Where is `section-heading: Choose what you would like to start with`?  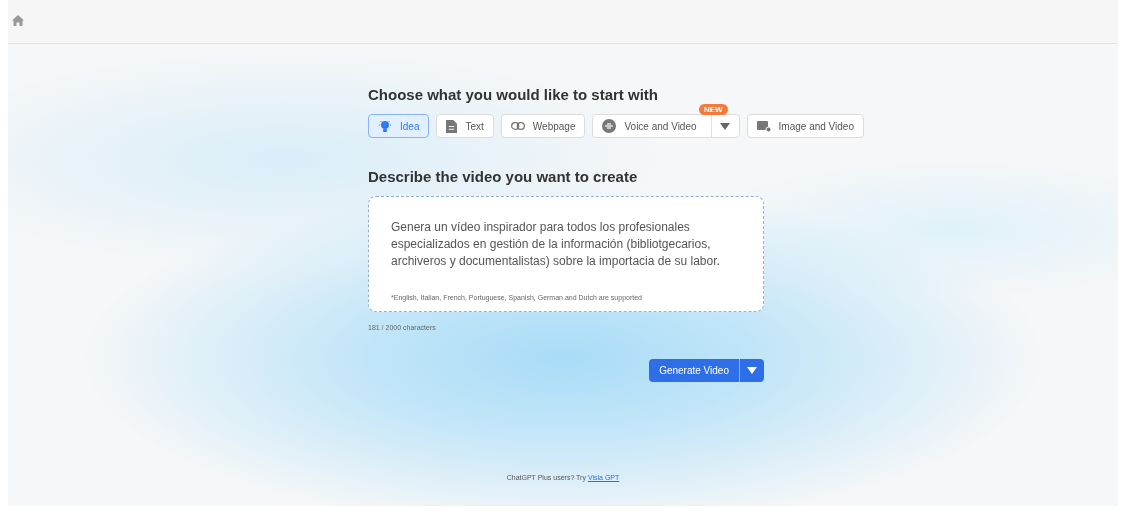 section-heading: Choose what you would like to start with is located at coordinates (514, 94).